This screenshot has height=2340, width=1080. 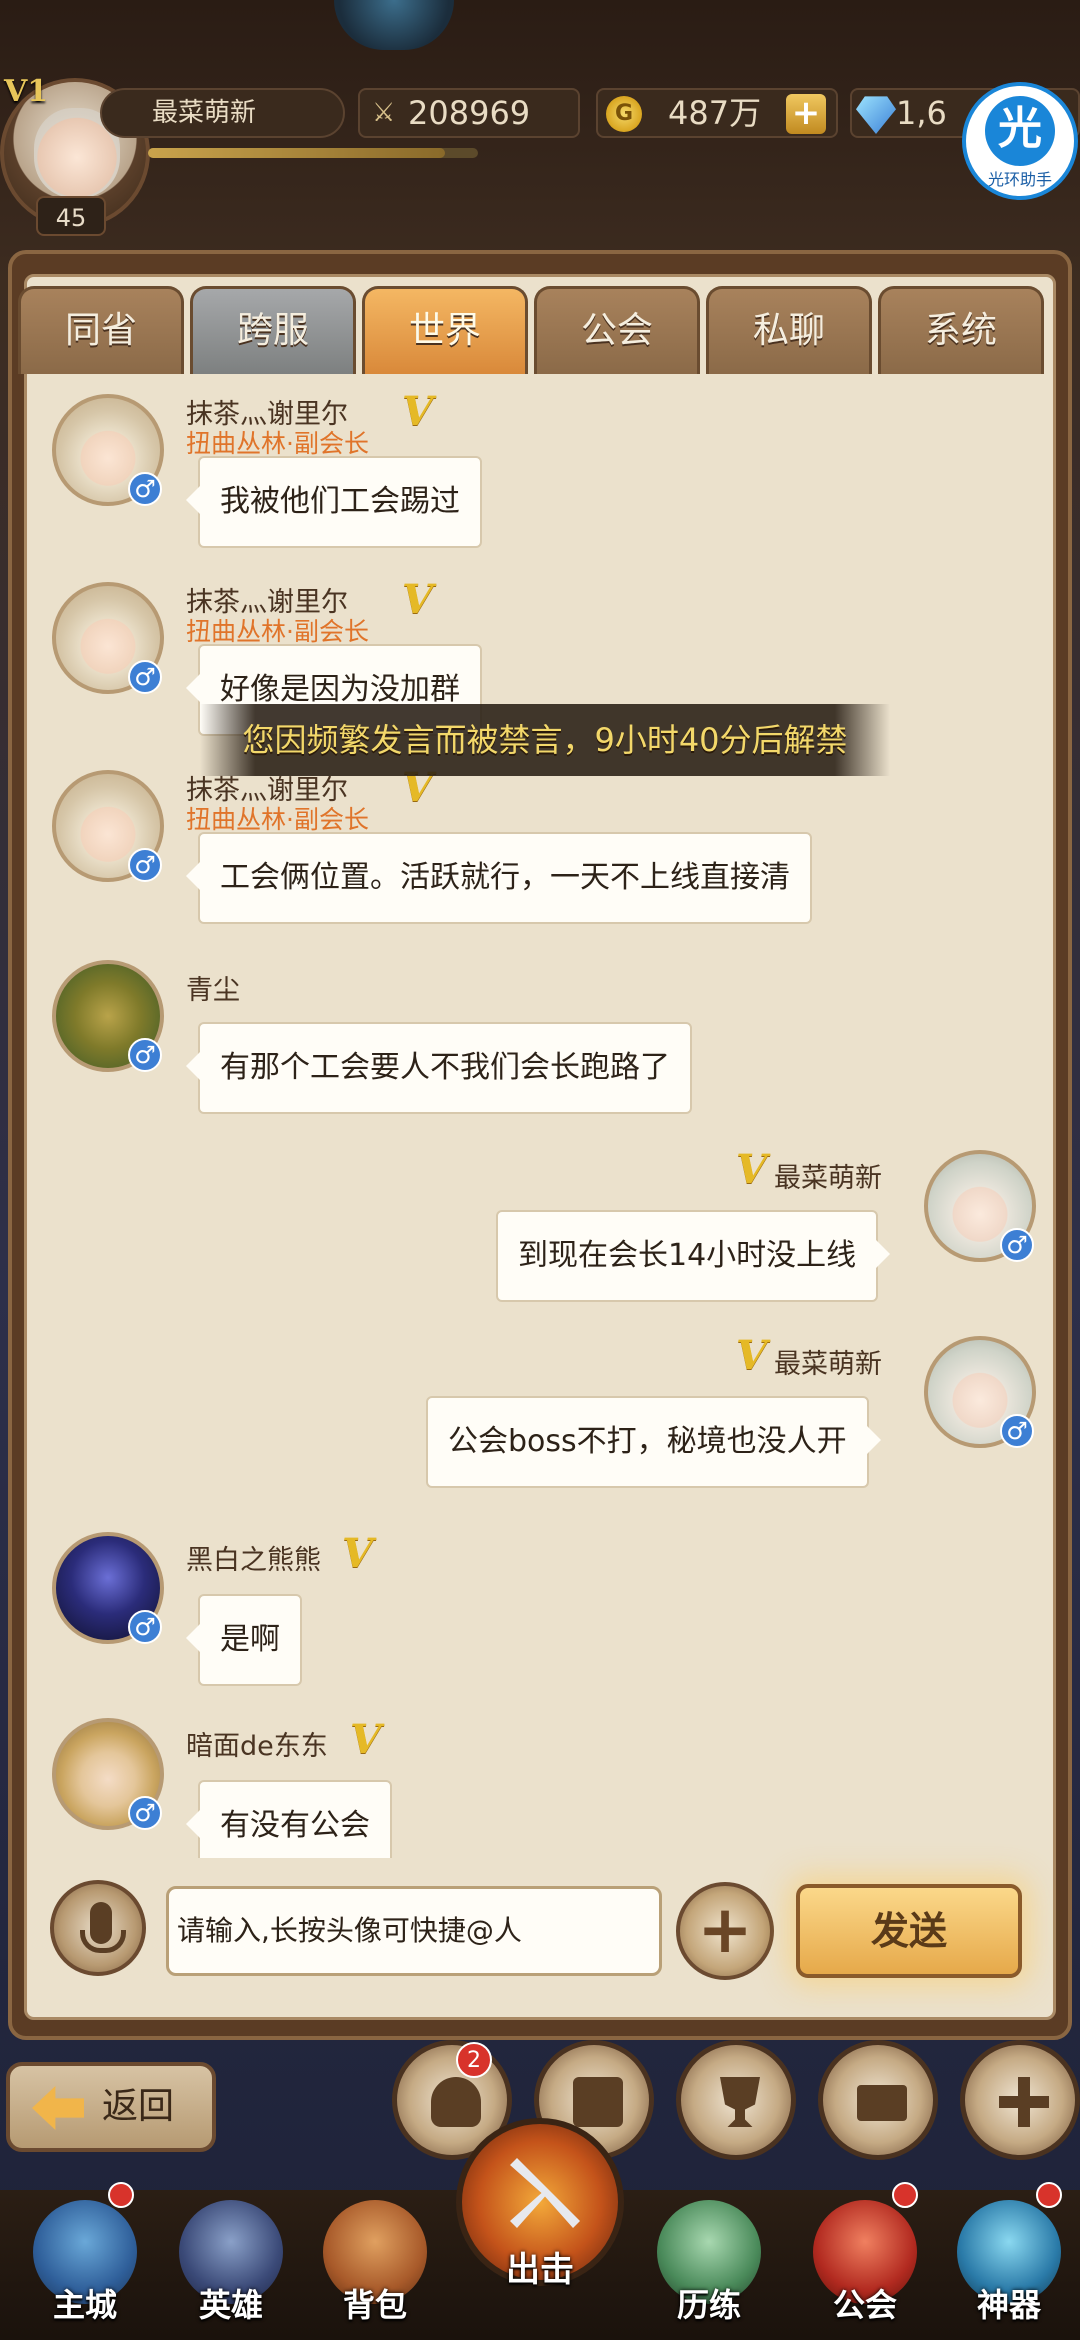 I want to click on tab-private: 私聊, so click(x=789, y=330).